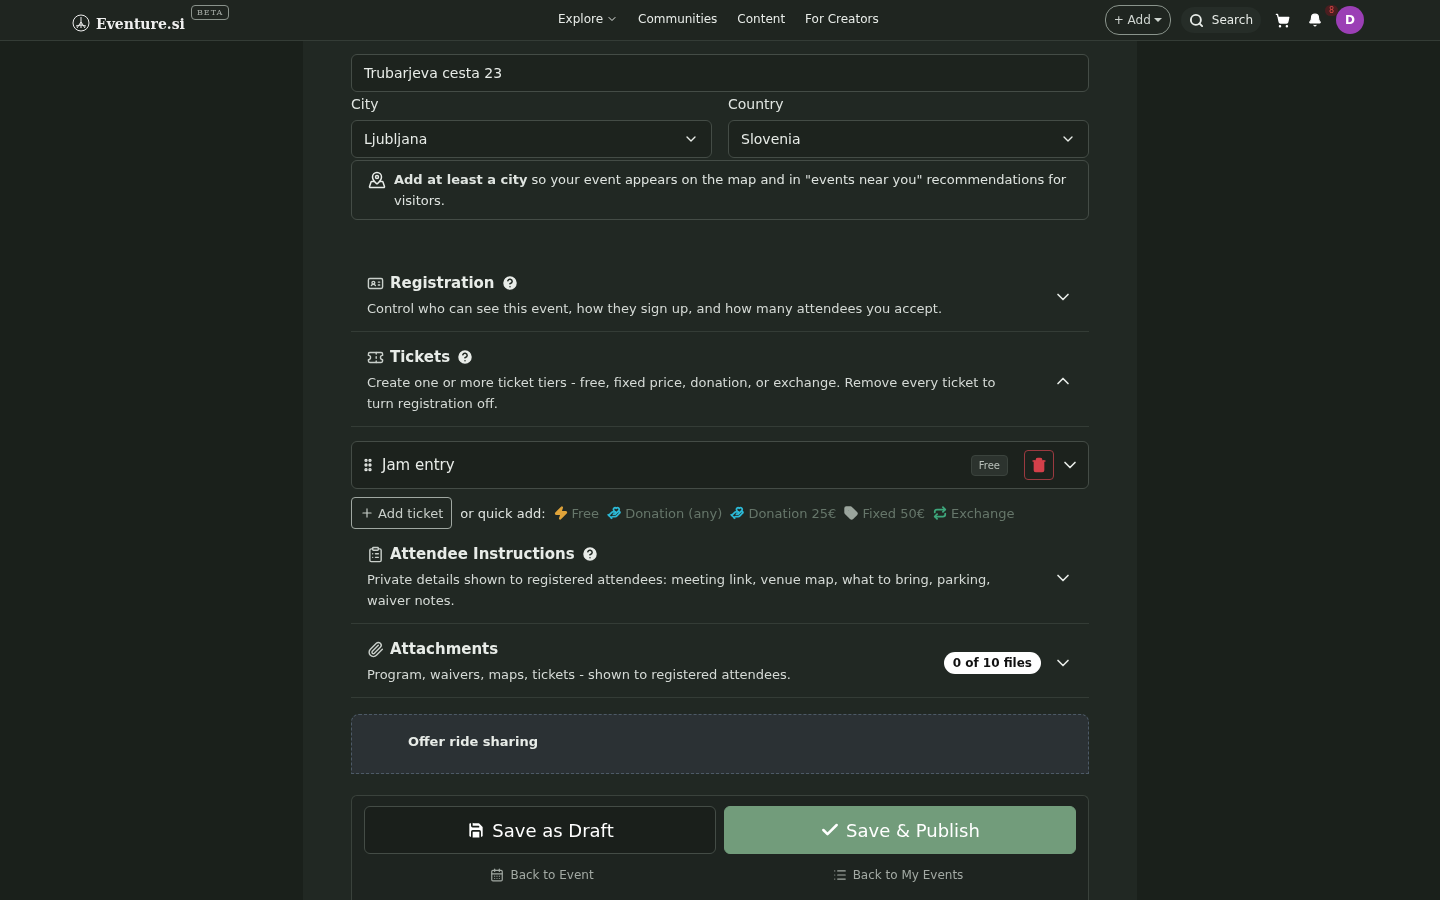 The height and width of the screenshot is (900, 1440). Describe the element at coordinates (444, 649) in the screenshot. I see `section-title: Attachments` at that location.